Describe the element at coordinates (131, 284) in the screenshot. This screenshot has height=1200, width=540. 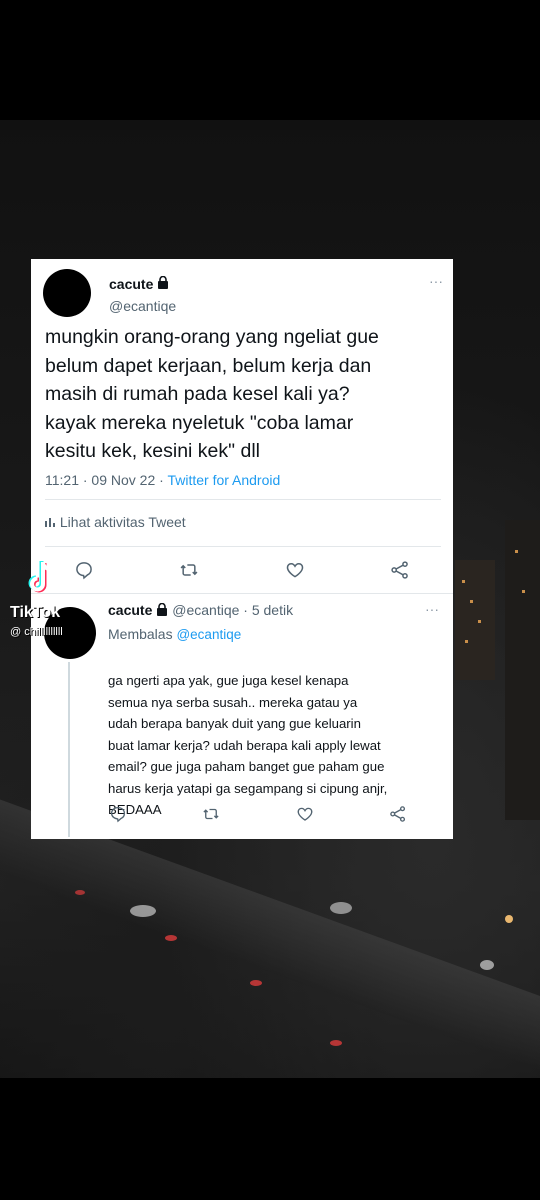
I see `display-name: cacute` at that location.